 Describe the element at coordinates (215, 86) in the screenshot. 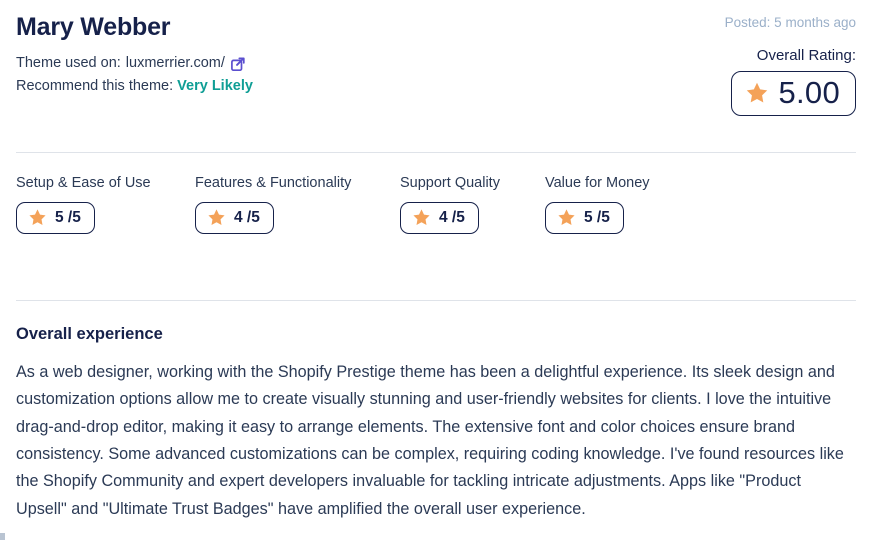

I see `recommend-value: Very Likely` at that location.